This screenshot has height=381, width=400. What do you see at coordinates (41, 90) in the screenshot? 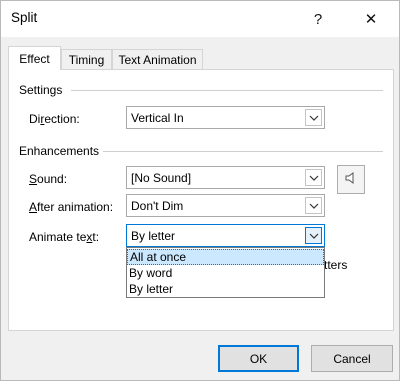
I see `settings-group-label: Settings` at bounding box center [41, 90].